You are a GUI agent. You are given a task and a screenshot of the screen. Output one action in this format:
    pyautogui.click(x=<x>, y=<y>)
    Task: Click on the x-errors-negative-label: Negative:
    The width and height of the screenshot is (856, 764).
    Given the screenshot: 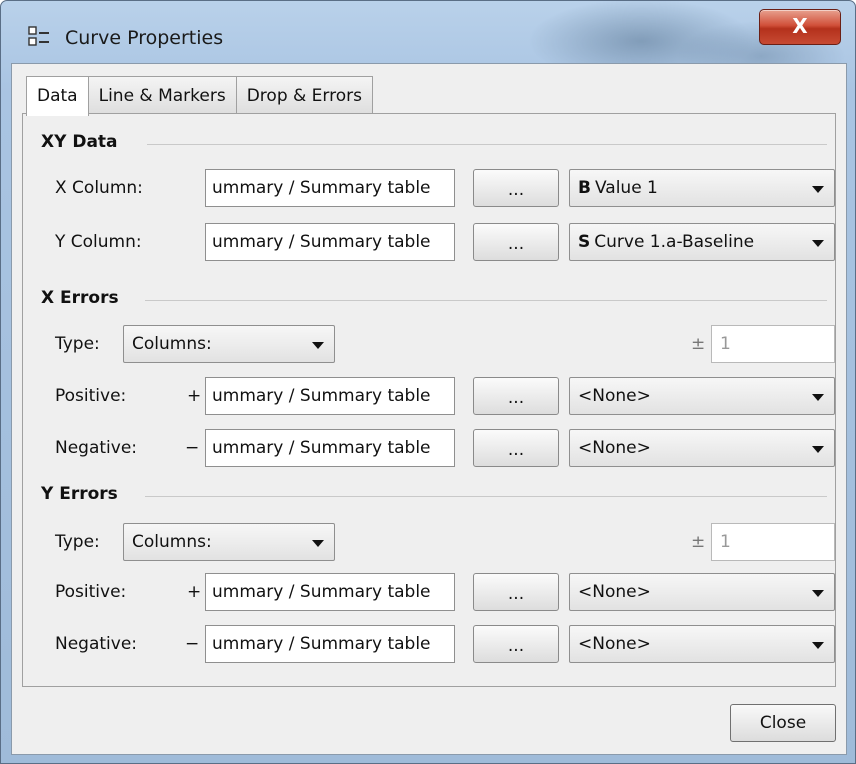 What is the action you would take?
    pyautogui.click(x=96, y=448)
    